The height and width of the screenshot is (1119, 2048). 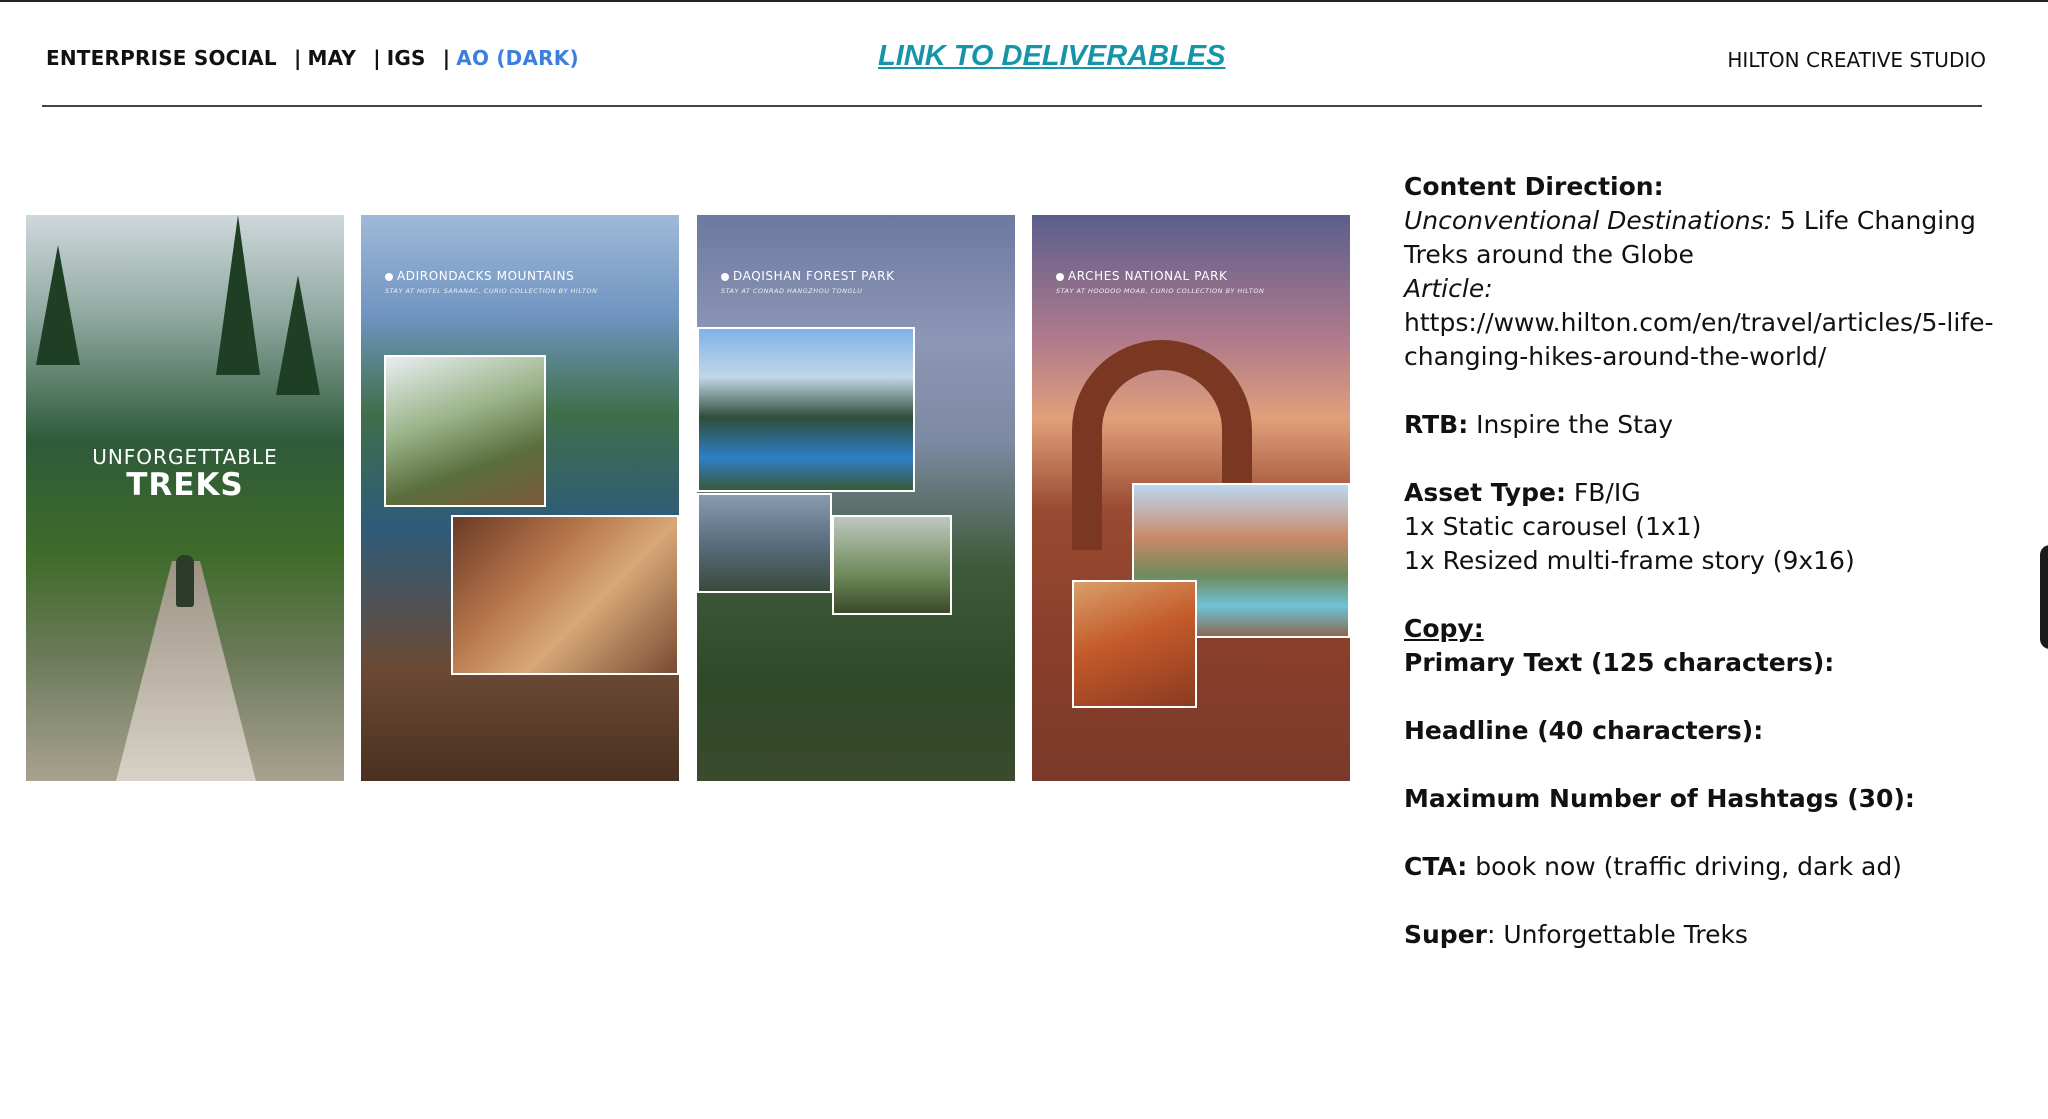 I want to click on article-label: Article:, so click(x=1448, y=288).